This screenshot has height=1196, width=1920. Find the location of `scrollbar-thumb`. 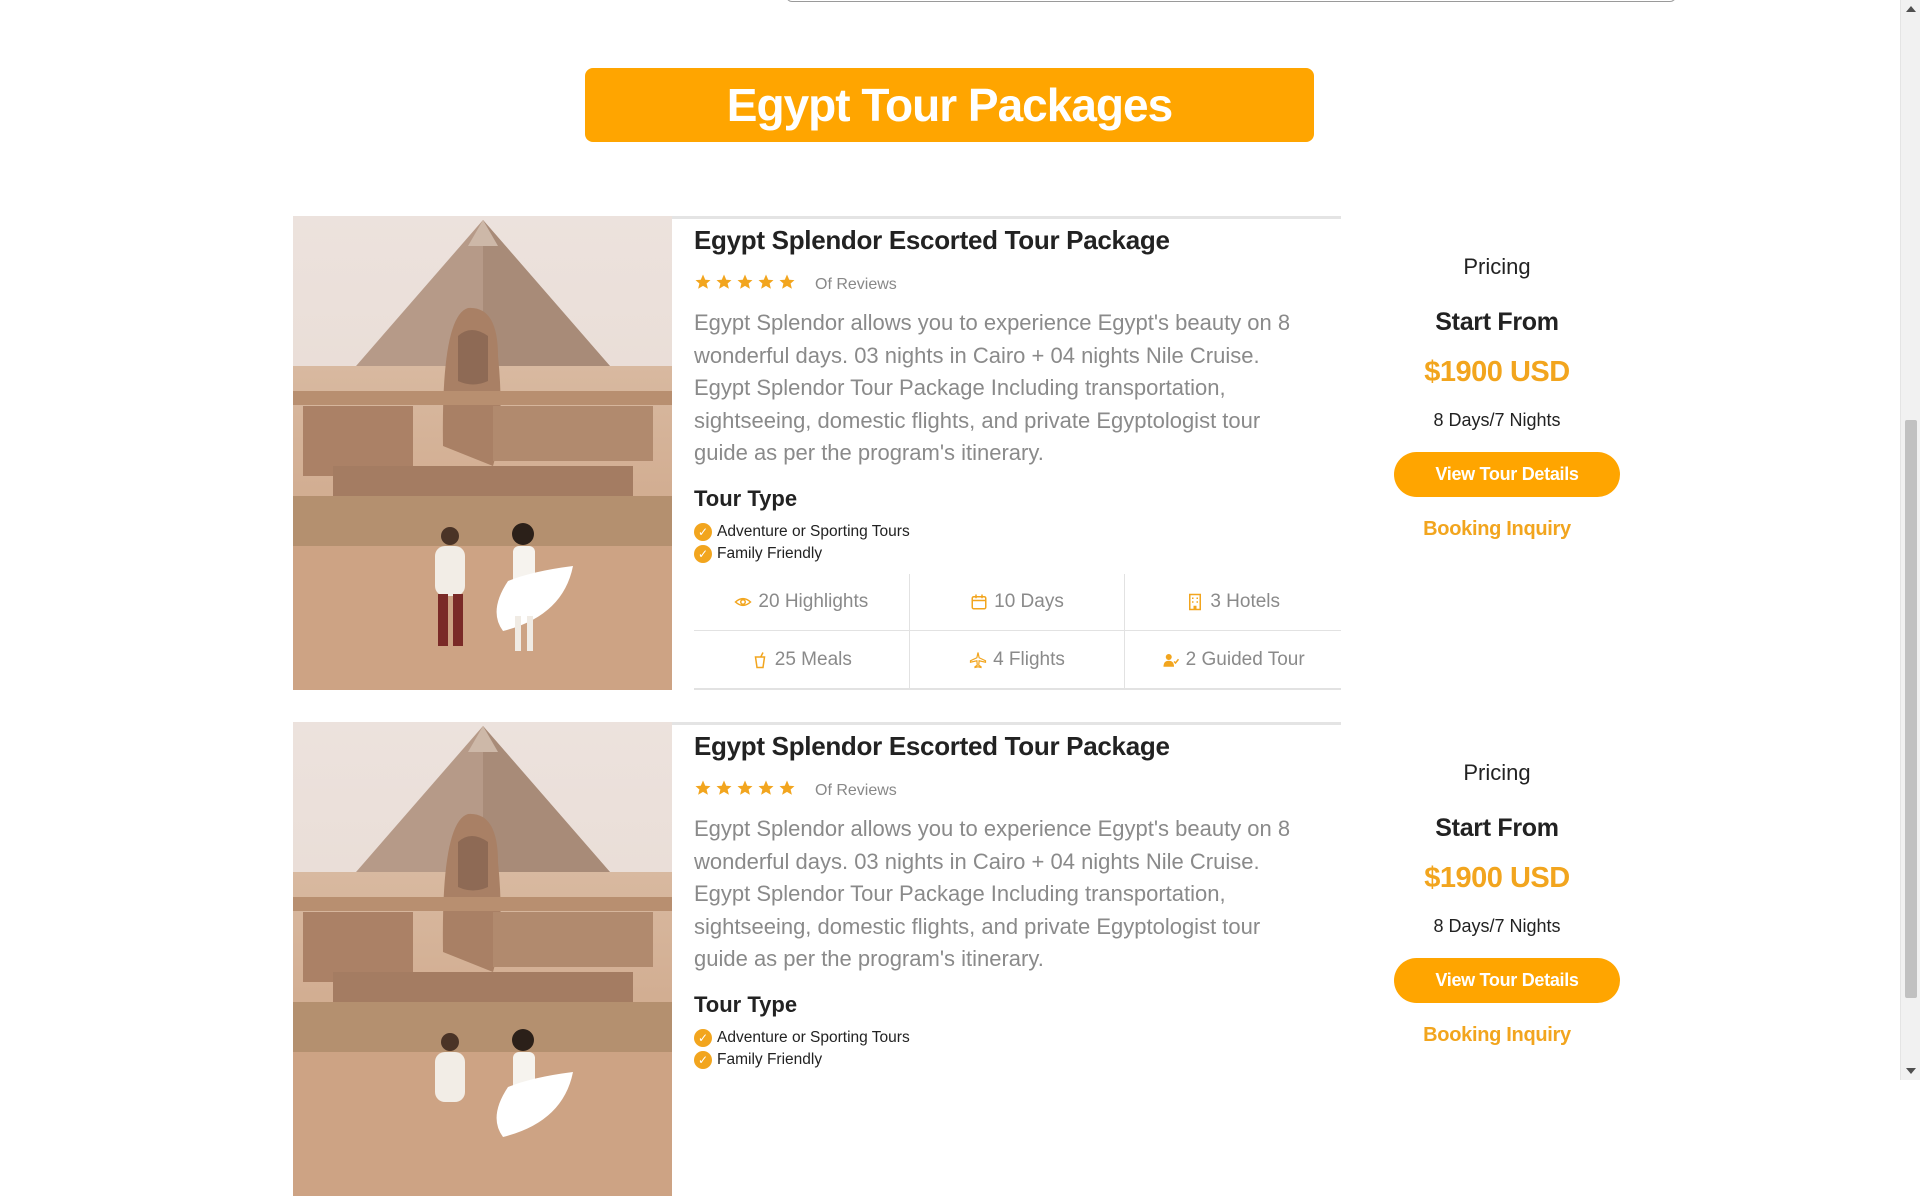

scrollbar-thumb is located at coordinates (1911, 709).